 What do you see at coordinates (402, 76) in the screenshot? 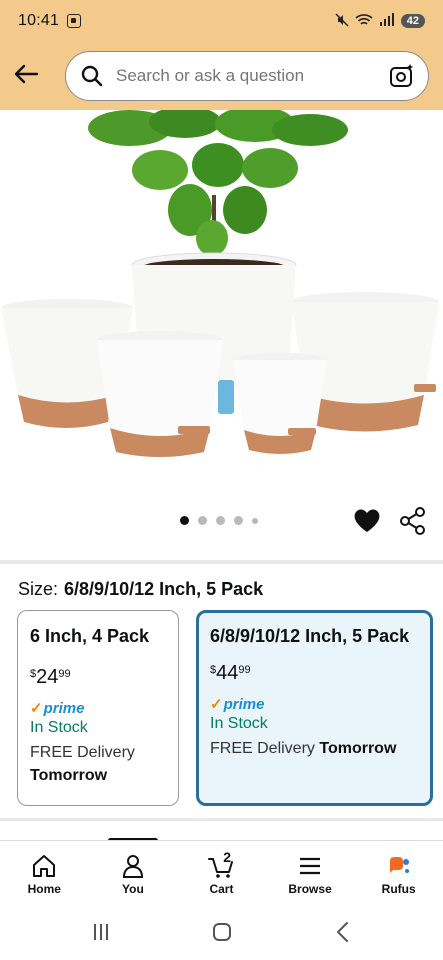
I see `camera-lens-icon` at bounding box center [402, 76].